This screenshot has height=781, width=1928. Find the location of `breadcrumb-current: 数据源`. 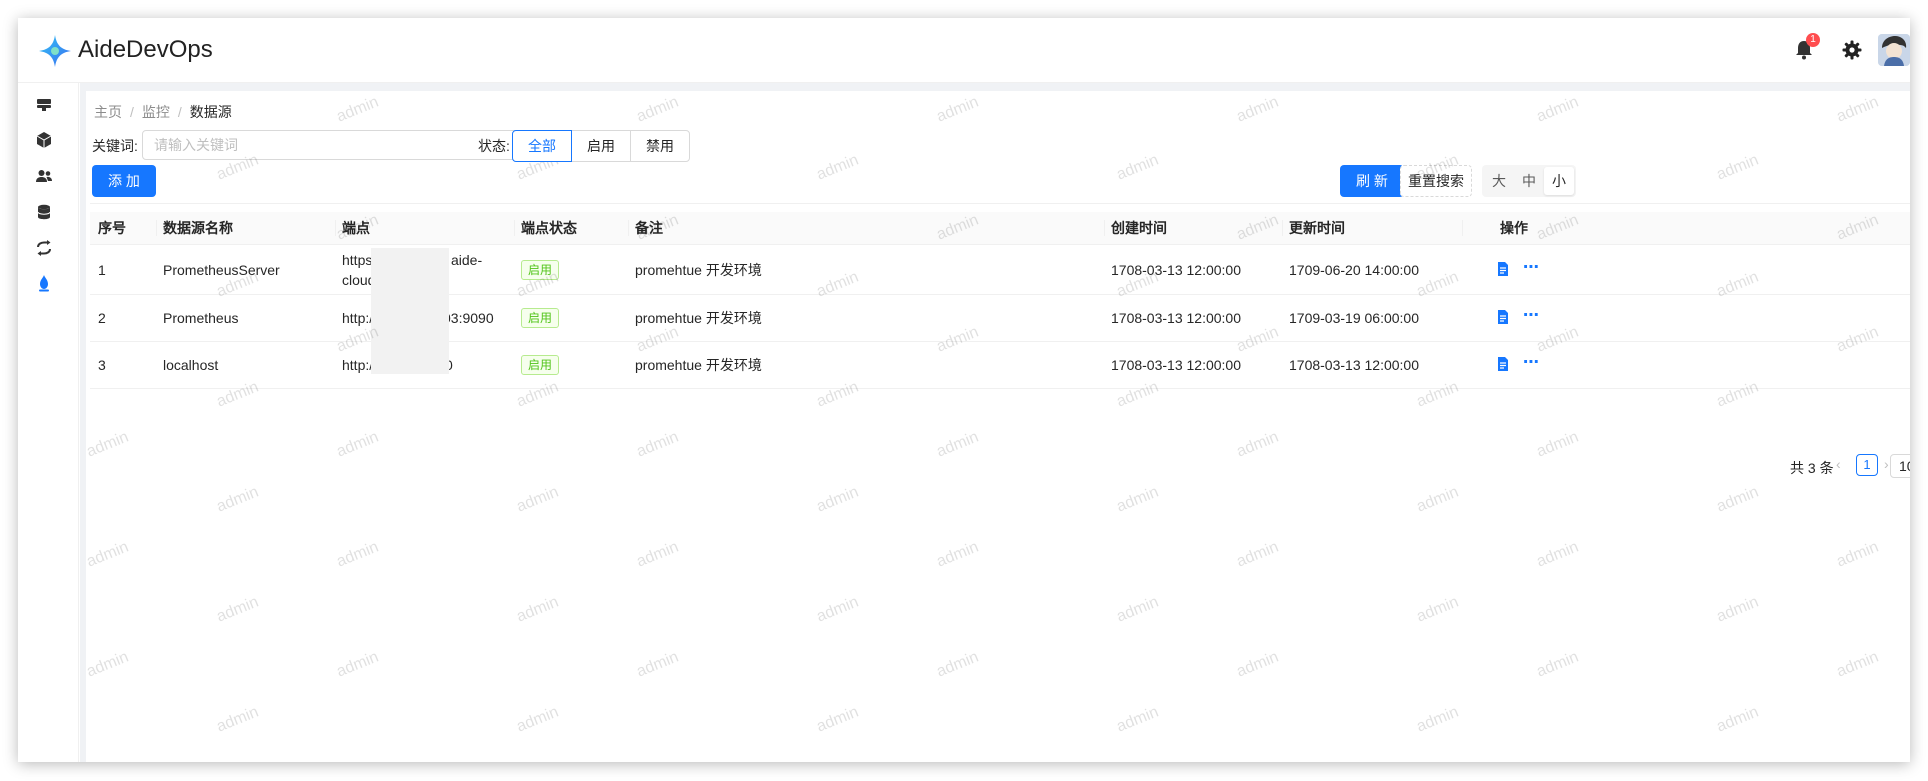

breadcrumb-current: 数据源 is located at coordinates (210, 112).